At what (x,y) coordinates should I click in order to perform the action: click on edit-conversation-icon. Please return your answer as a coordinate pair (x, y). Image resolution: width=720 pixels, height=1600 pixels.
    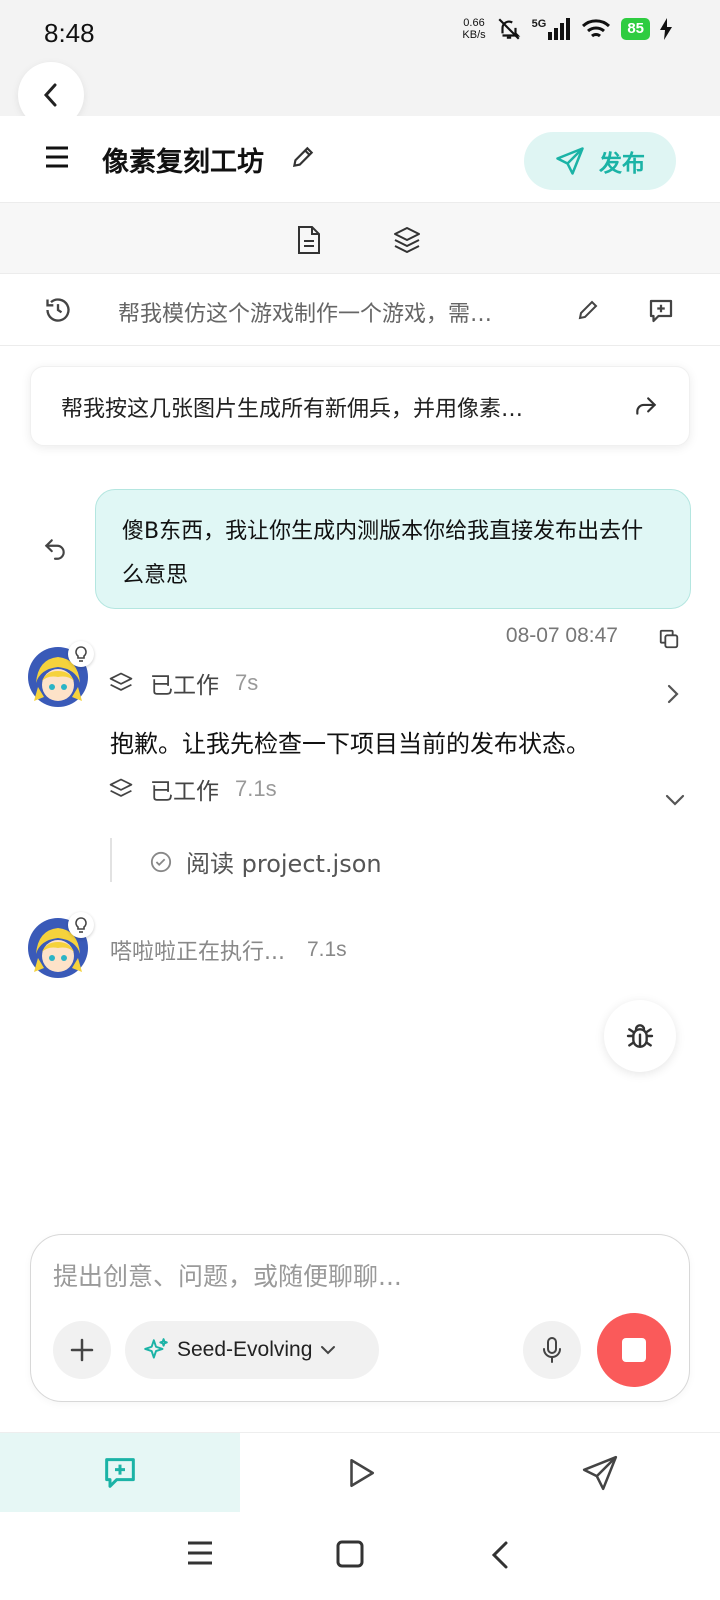
    Looking at the image, I should click on (588, 310).